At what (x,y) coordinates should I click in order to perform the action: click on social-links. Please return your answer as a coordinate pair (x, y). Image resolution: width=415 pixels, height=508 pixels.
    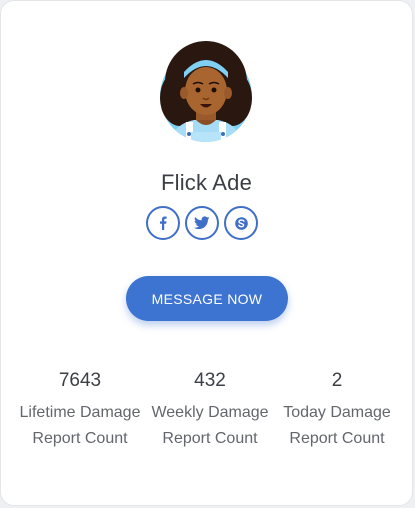
    Looking at the image, I should click on (208, 226).